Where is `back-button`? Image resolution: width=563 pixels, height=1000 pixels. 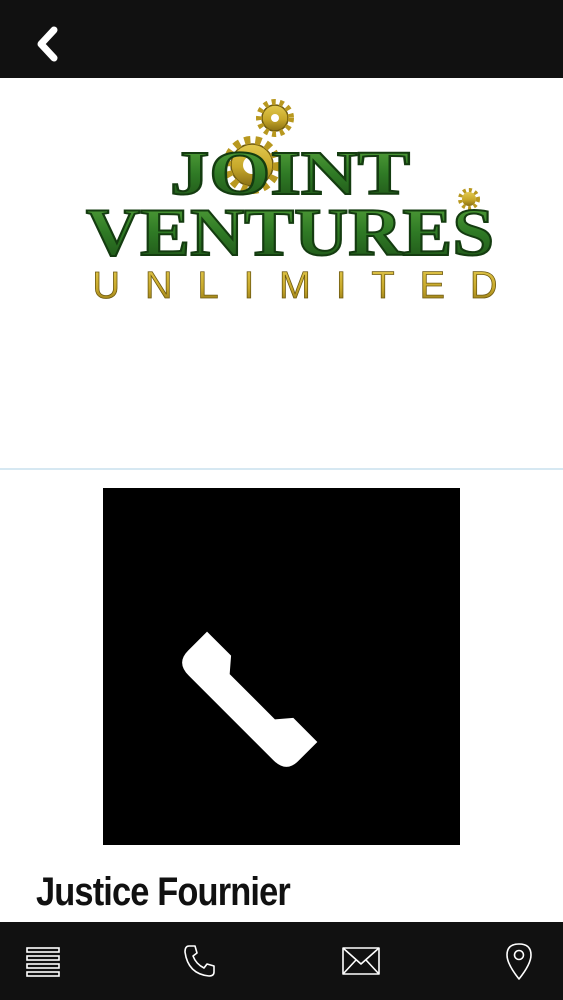 back-button is located at coordinates (48, 44).